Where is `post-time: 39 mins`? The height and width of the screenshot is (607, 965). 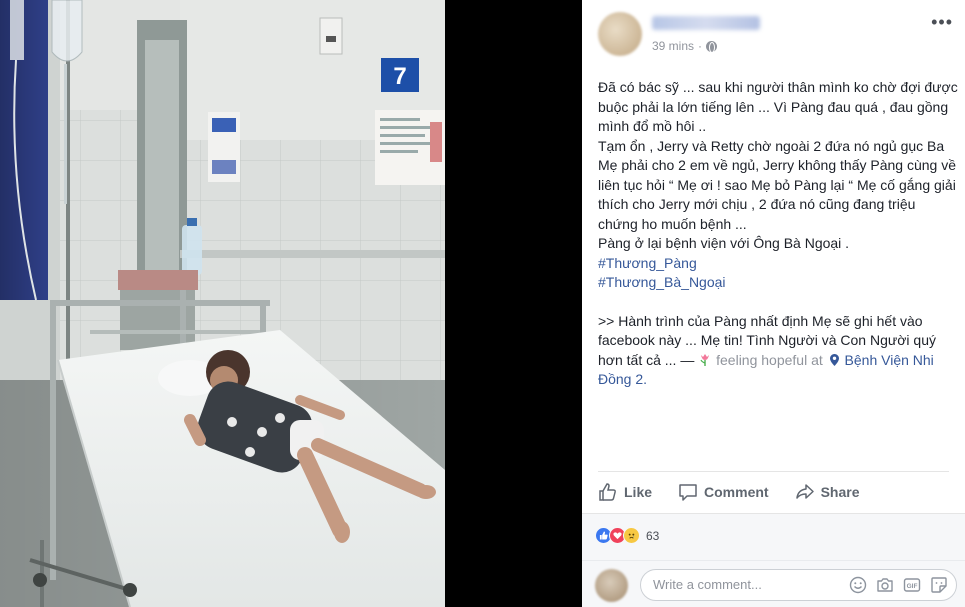
post-time: 39 mins is located at coordinates (673, 46).